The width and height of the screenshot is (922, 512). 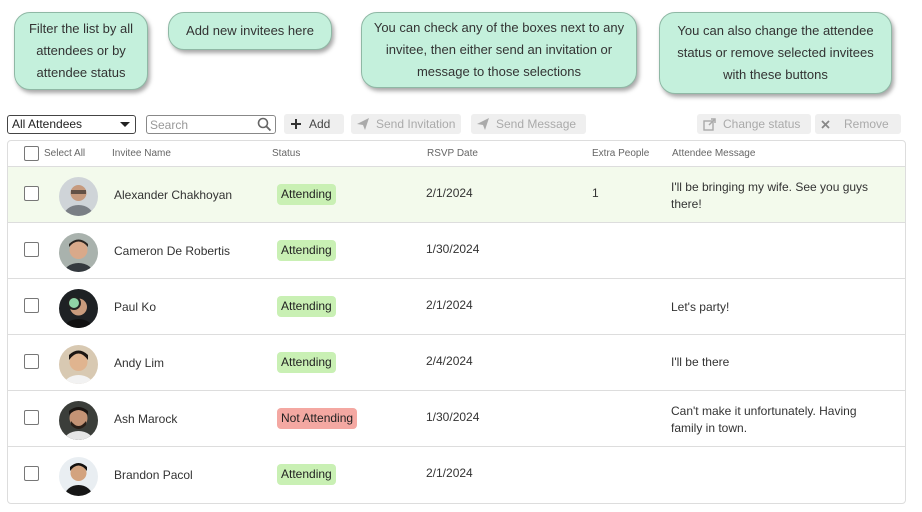 I want to click on attendee-filter-select: All Attendees, so click(x=71, y=124).